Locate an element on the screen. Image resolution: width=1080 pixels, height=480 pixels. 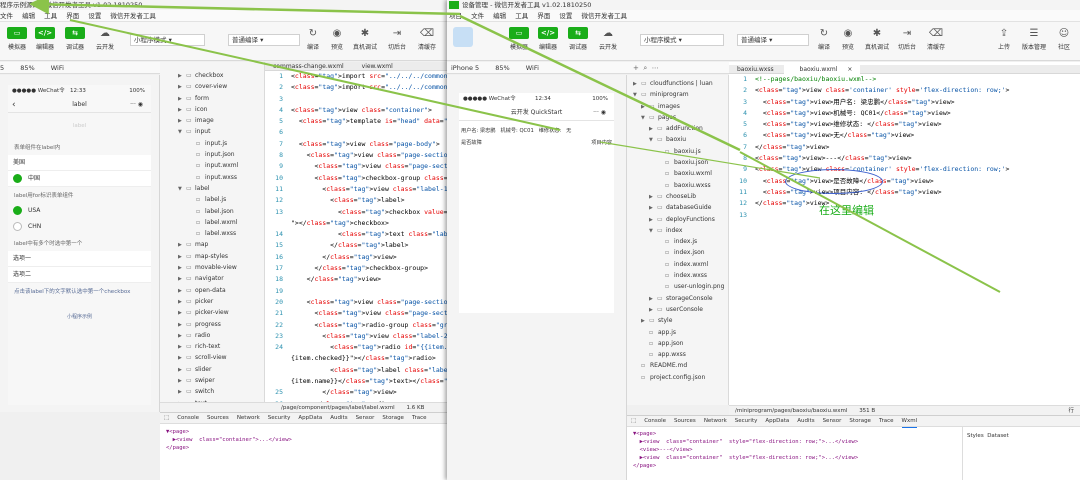
arrow-to-left-title is located at coordinates (245, 8).